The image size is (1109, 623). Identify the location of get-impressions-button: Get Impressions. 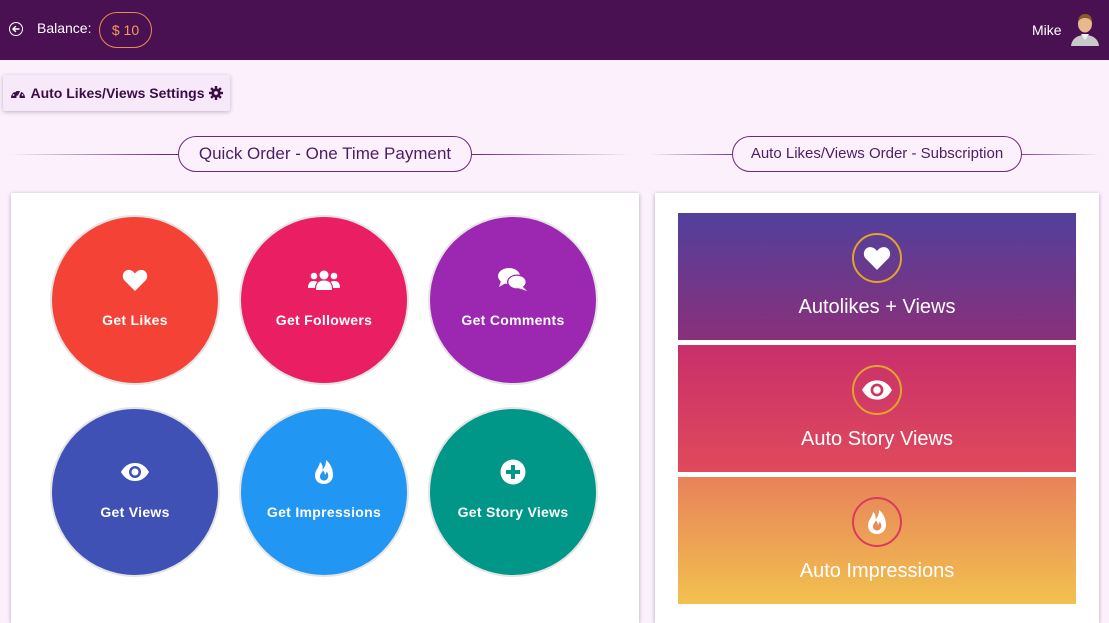
(324, 492).